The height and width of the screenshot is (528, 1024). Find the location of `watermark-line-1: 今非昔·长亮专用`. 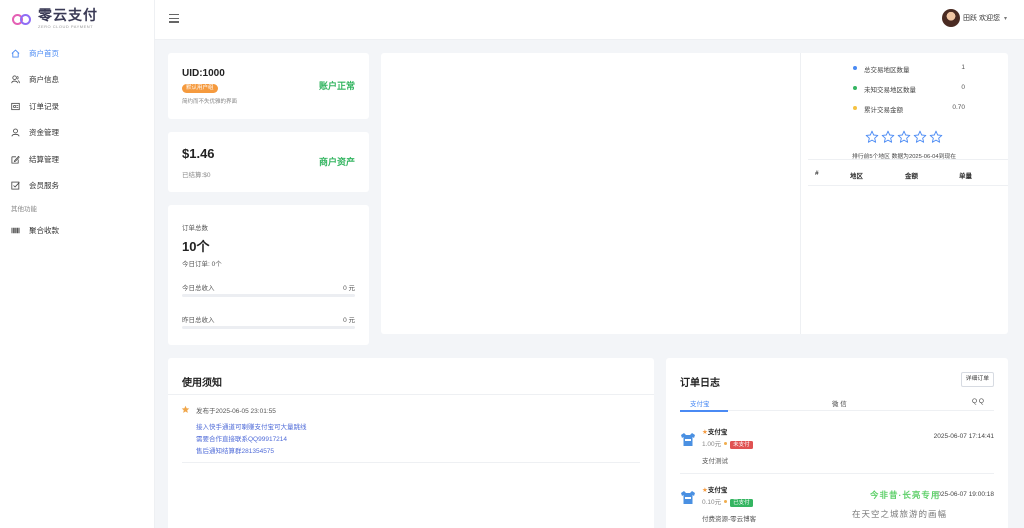

watermark-line-1: 今非昔·长亮专用 is located at coordinates (905, 495).